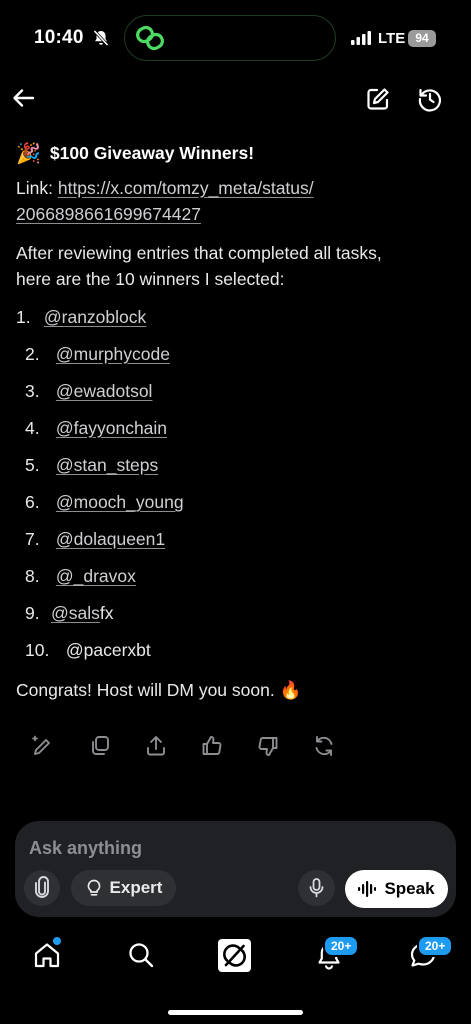 This screenshot has height=1024, width=471. I want to click on speak-button: Speak, so click(396, 889).